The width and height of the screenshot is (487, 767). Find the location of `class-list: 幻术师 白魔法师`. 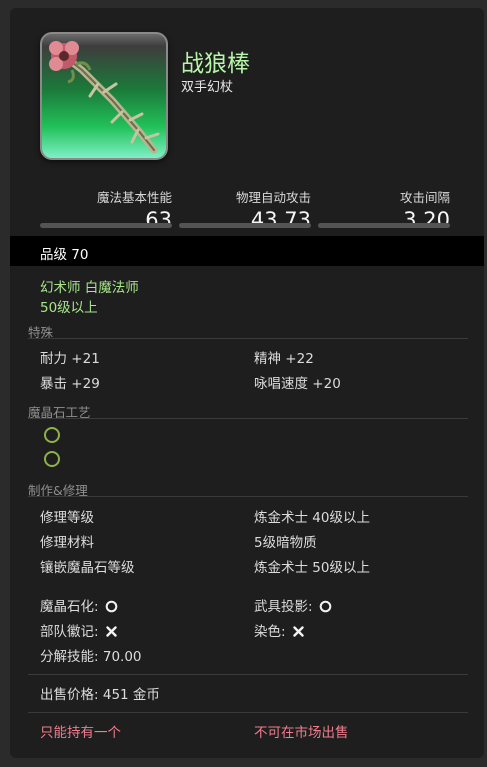

class-list: 幻术师 白魔法师 is located at coordinates (89, 288).